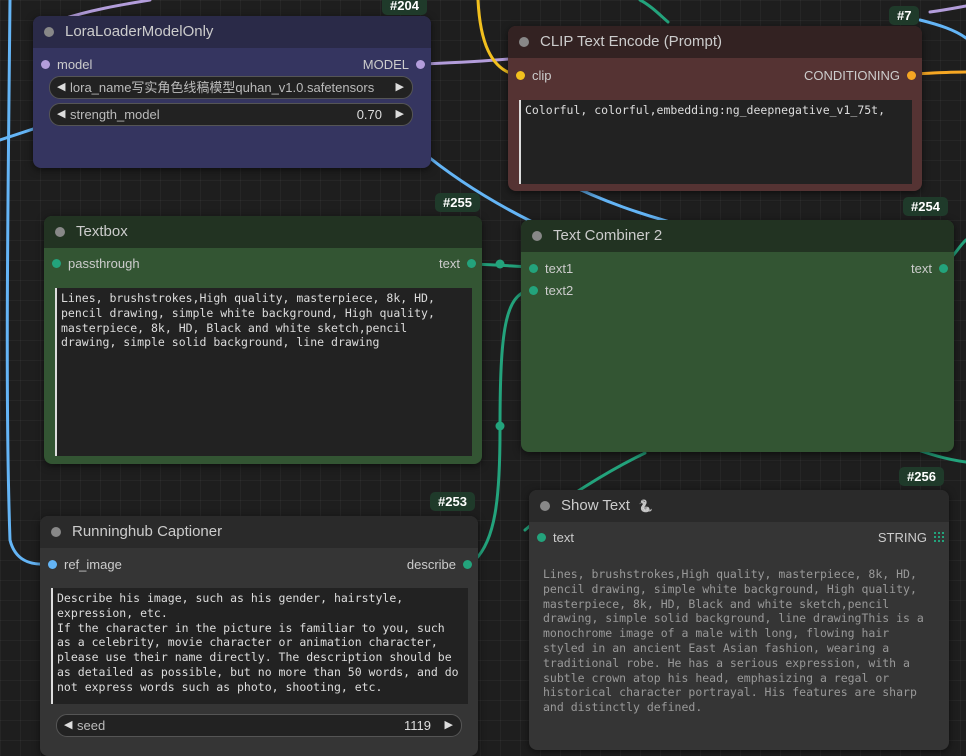 The width and height of the screenshot is (966, 756). Describe the element at coordinates (553, 537) in the screenshot. I see `showtext-text-input: text` at that location.